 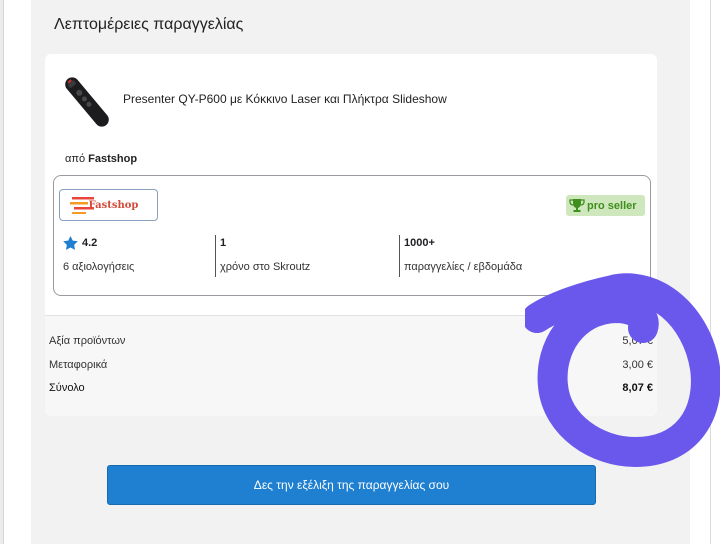 I want to click on page-title: Λεπτομέρειες παραγγελίας, so click(x=149, y=24).